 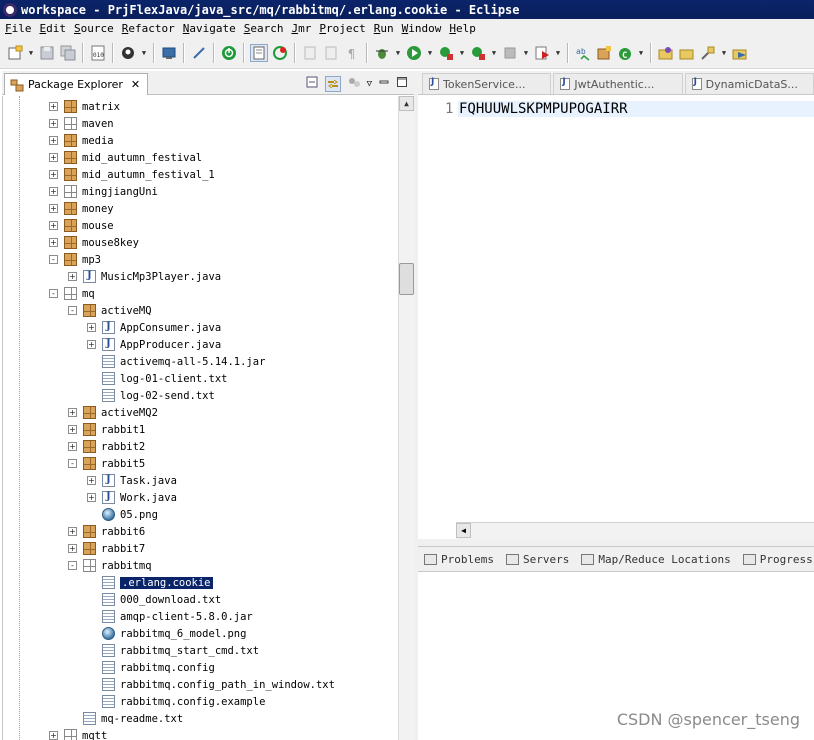 What do you see at coordinates (740, 53) in the screenshot?
I see `perspective-icon` at bounding box center [740, 53].